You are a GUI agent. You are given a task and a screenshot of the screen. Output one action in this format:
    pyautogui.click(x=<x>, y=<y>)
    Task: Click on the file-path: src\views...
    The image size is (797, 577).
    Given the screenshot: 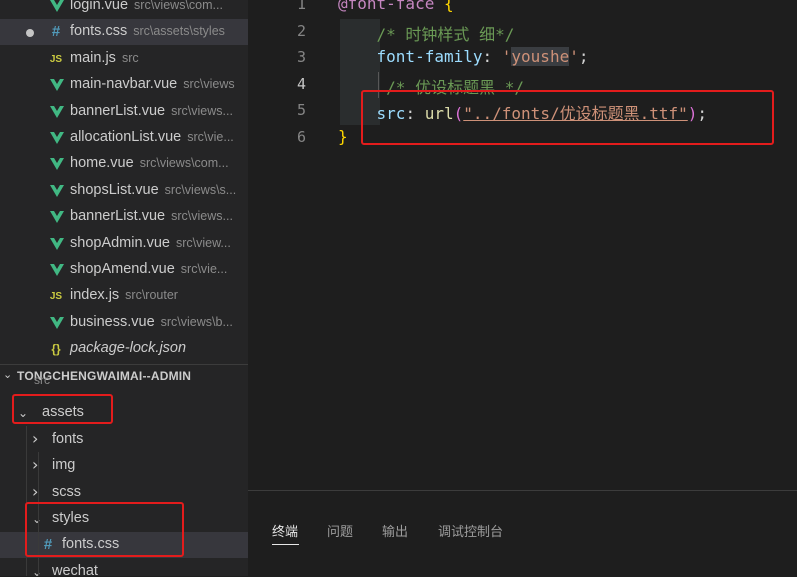 What is the action you would take?
    pyautogui.click(x=202, y=216)
    